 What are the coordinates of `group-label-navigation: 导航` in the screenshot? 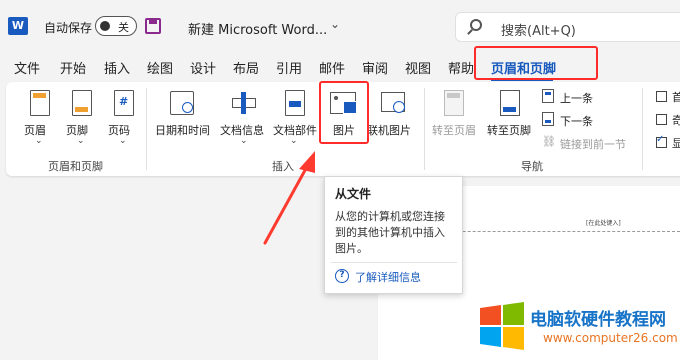 It's located at (532, 166).